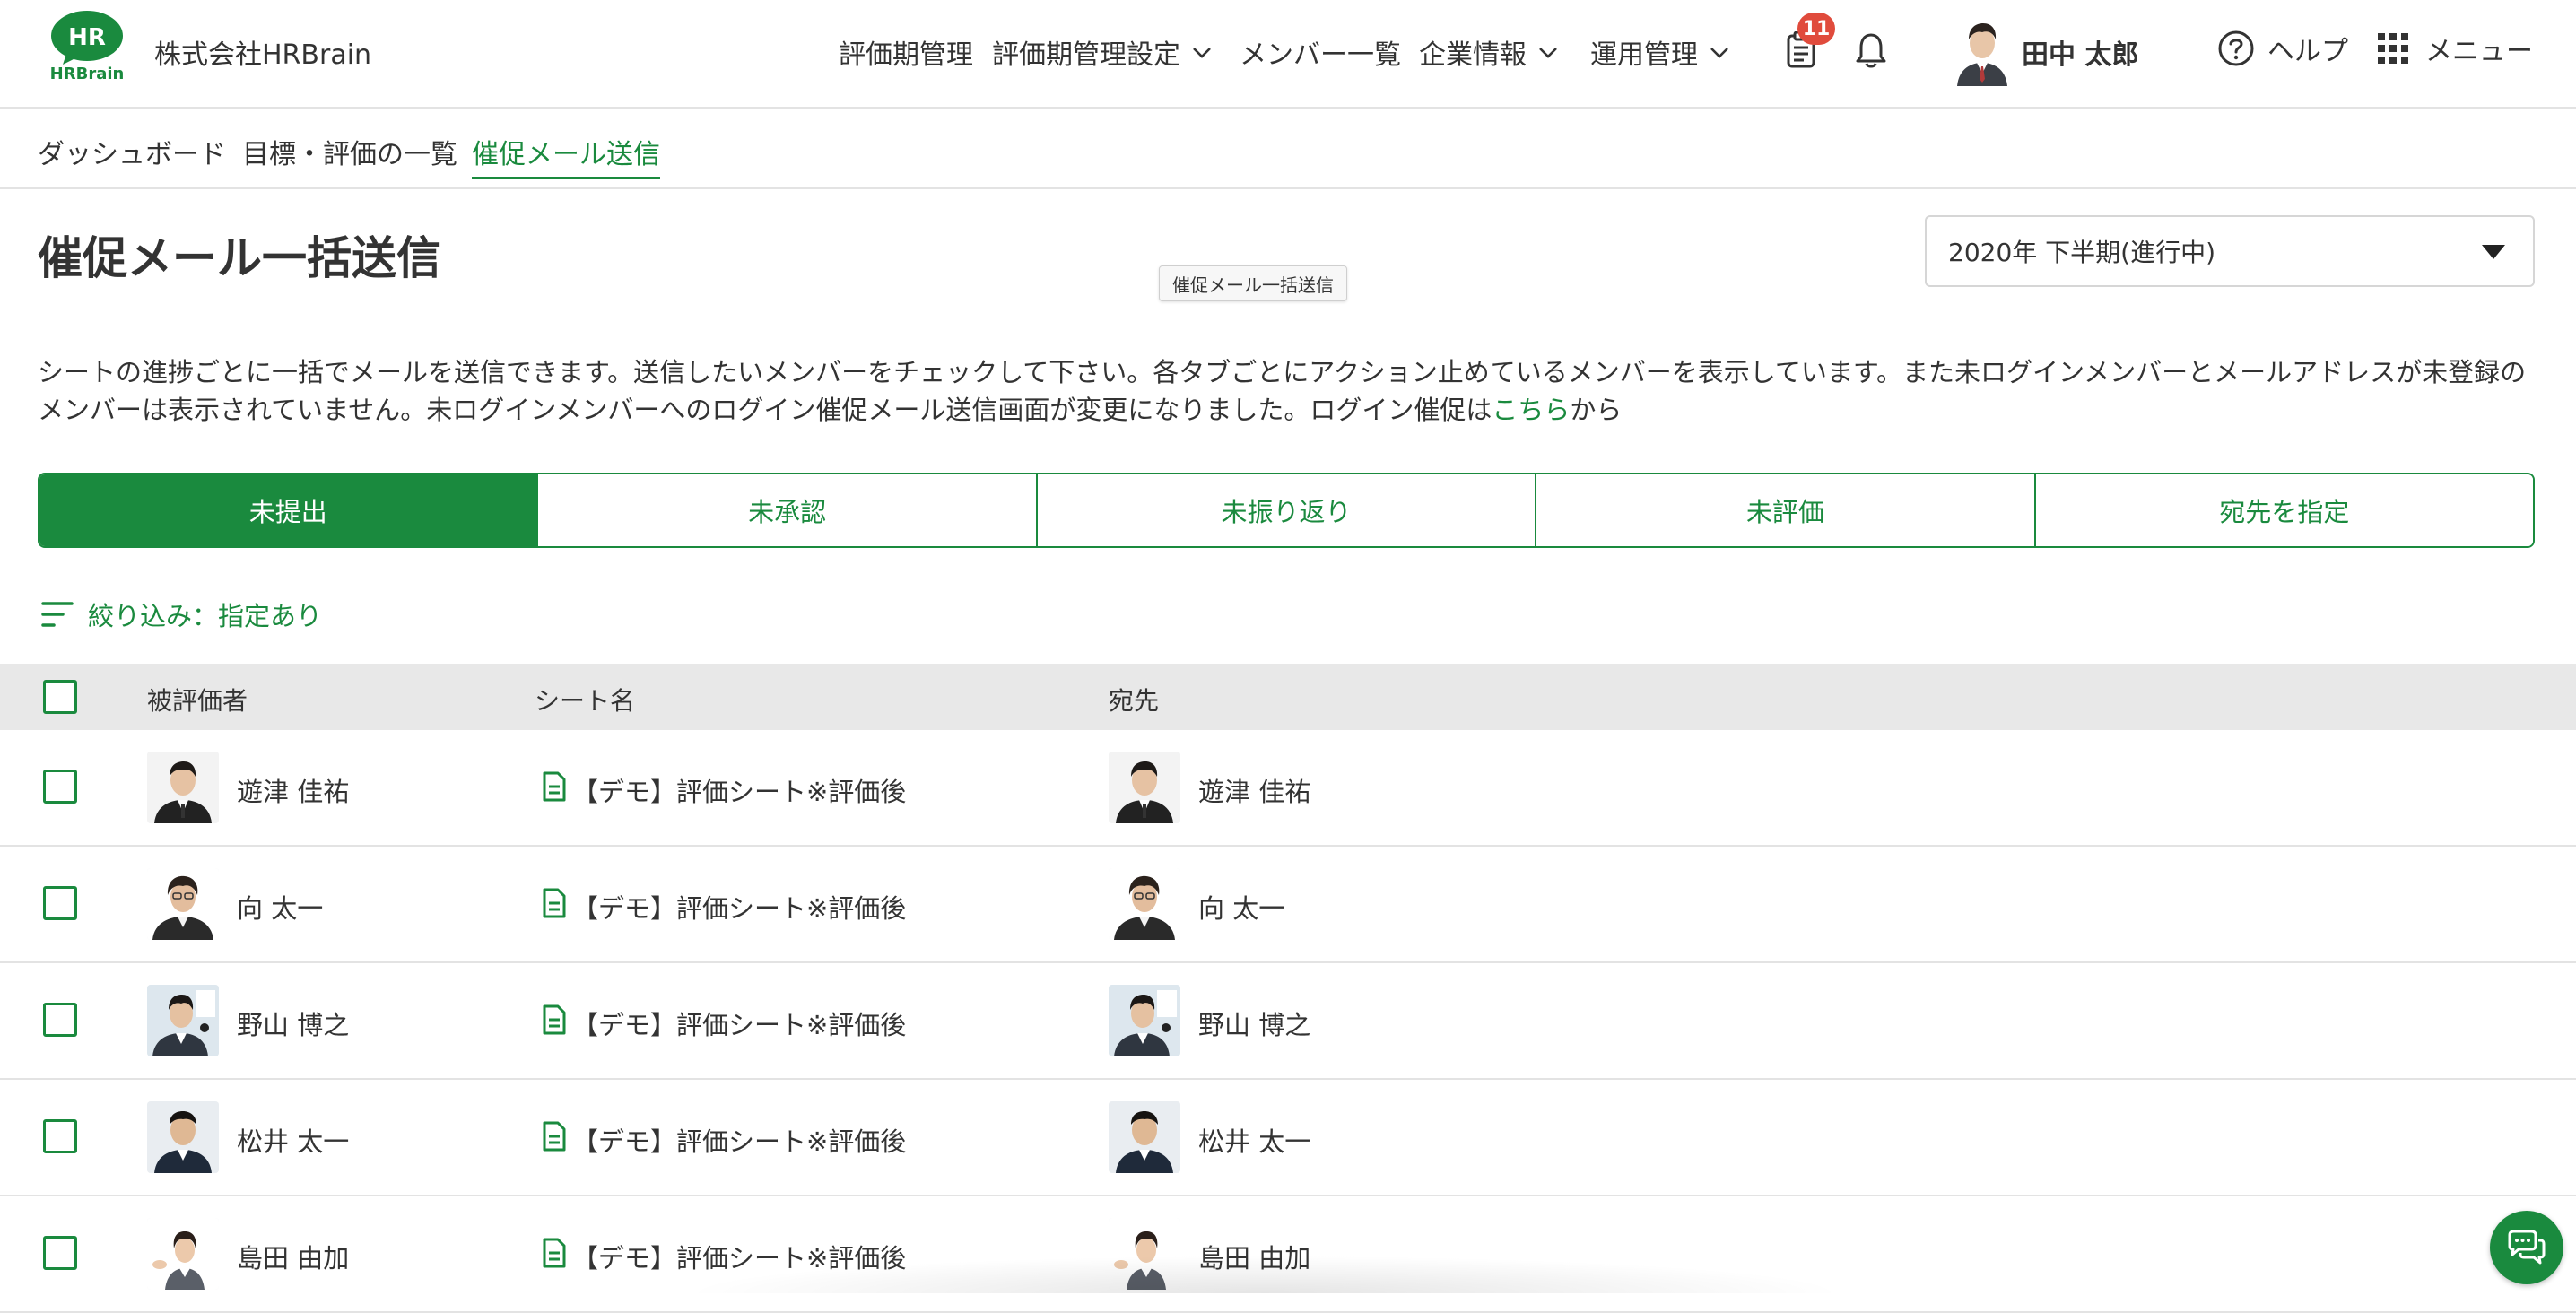 The image size is (2576, 1313). I want to click on chat-bubbles-icon, so click(2527, 1247).